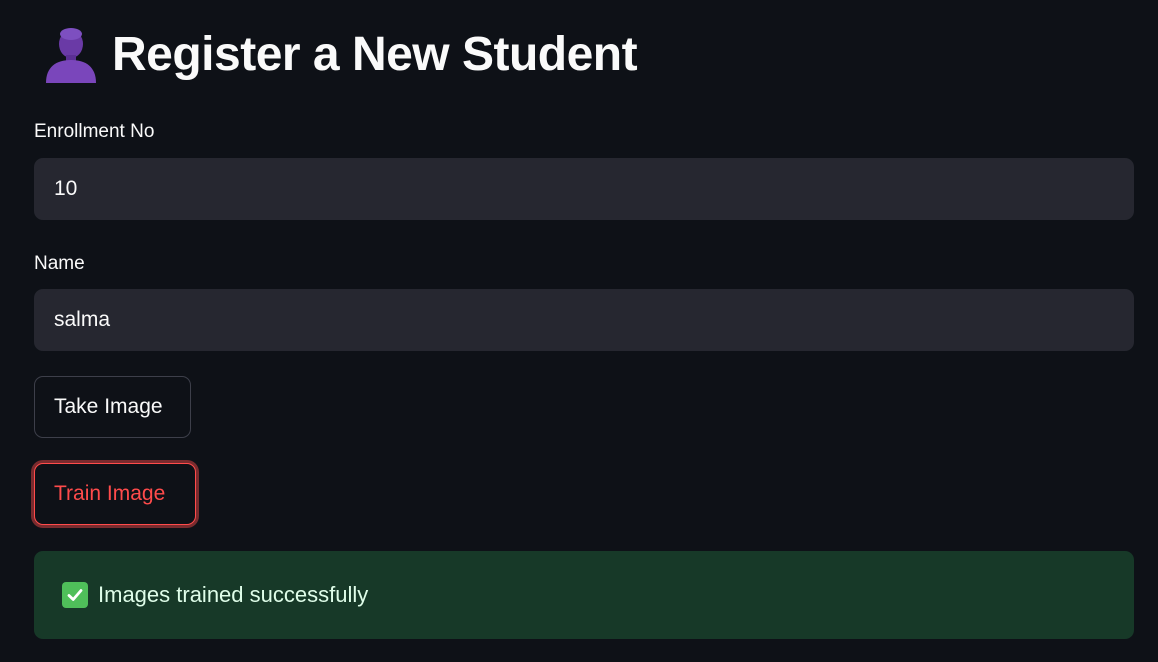  I want to click on train-image-button: Train Image, so click(115, 494).